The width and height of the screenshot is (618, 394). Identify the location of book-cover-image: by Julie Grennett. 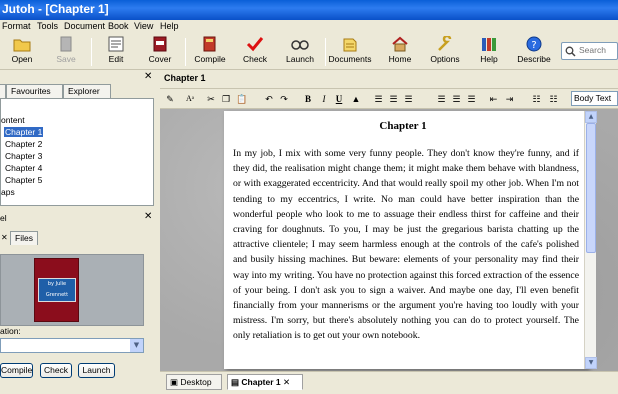
(56, 290).